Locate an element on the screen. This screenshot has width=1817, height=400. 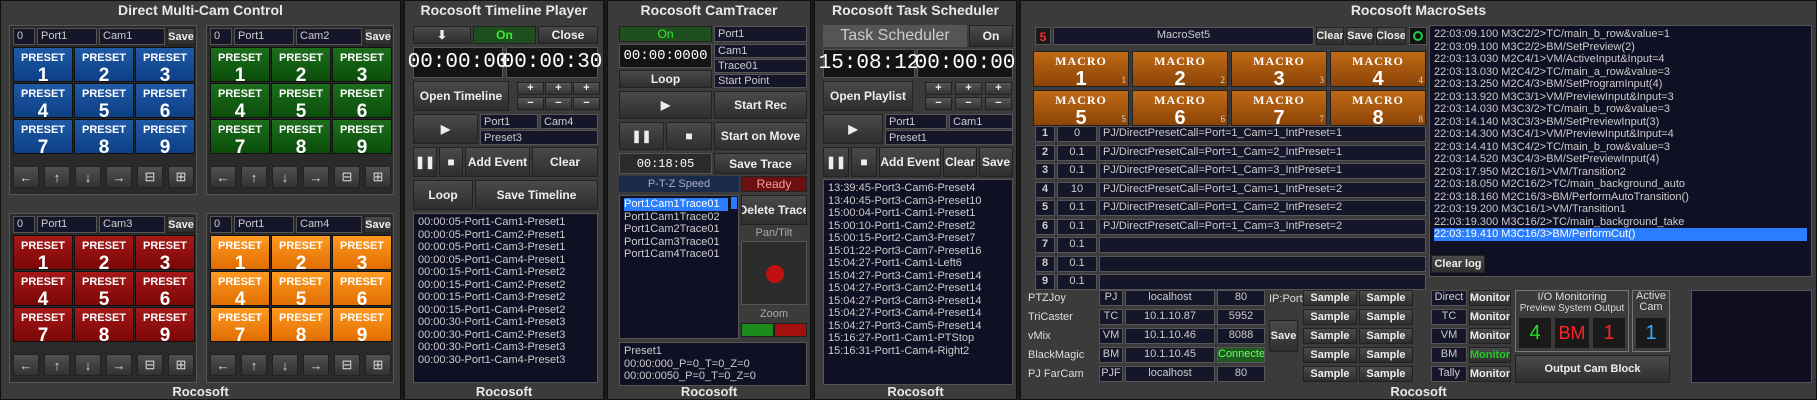
log-entry: 22:03:17.950 M2C16/1>VM/Transition2 is located at coordinates (1620, 172).